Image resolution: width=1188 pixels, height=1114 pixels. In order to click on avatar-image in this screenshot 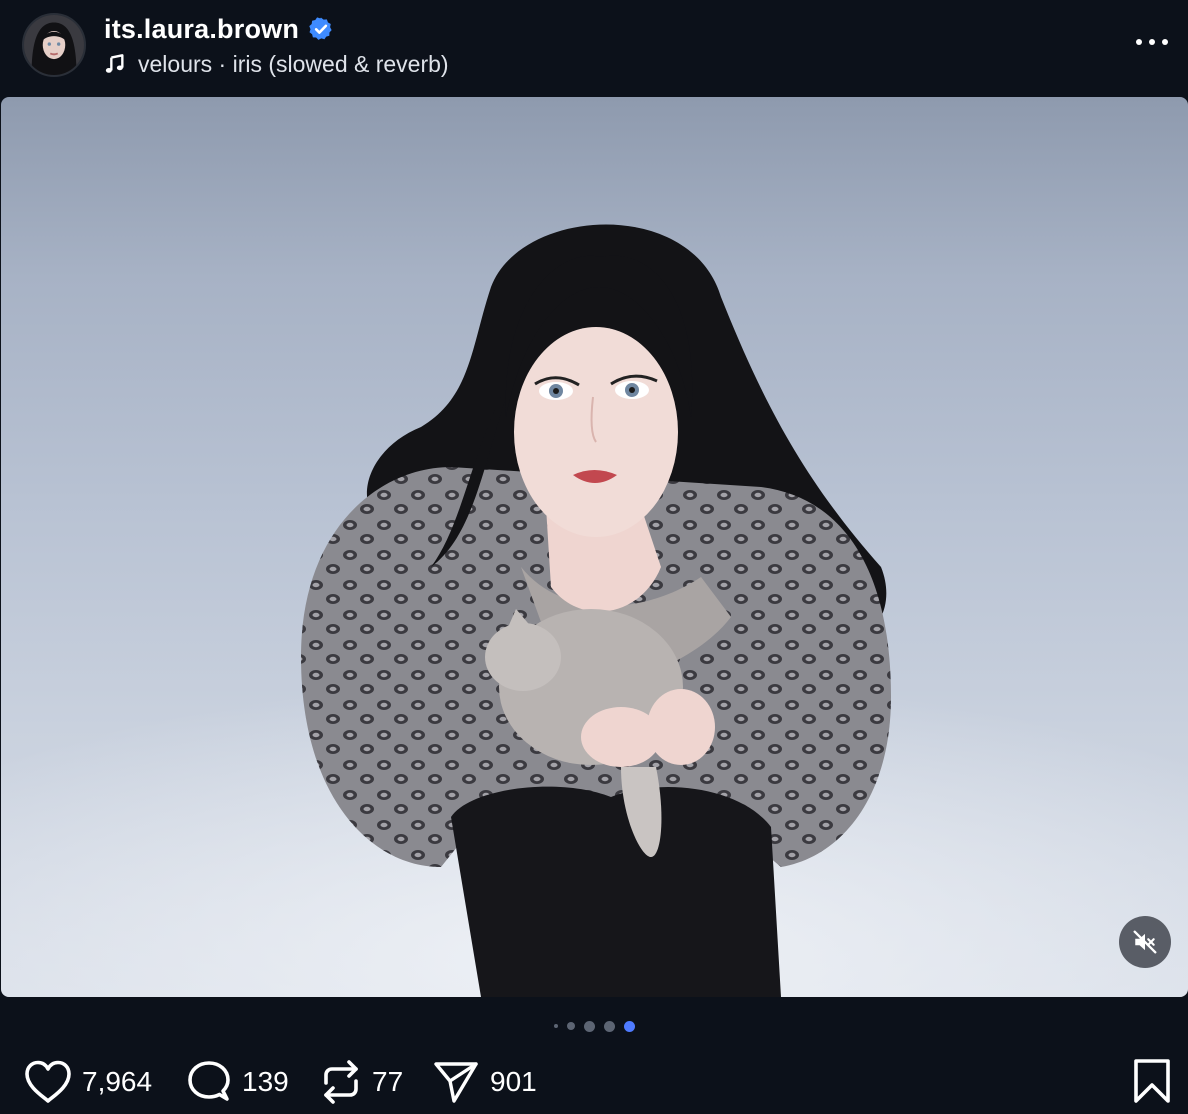, I will do `click(54, 45)`.